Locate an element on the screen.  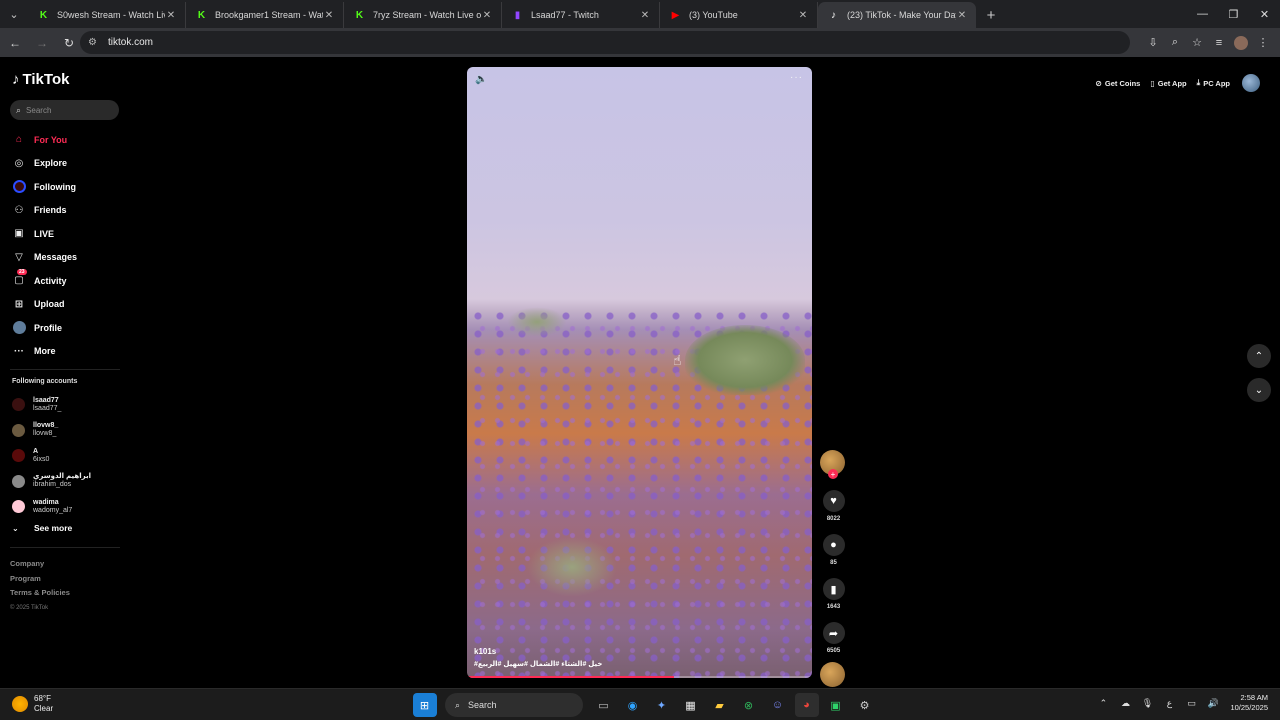
sidebar-item-profile: Profile is located at coordinates (44, 328).